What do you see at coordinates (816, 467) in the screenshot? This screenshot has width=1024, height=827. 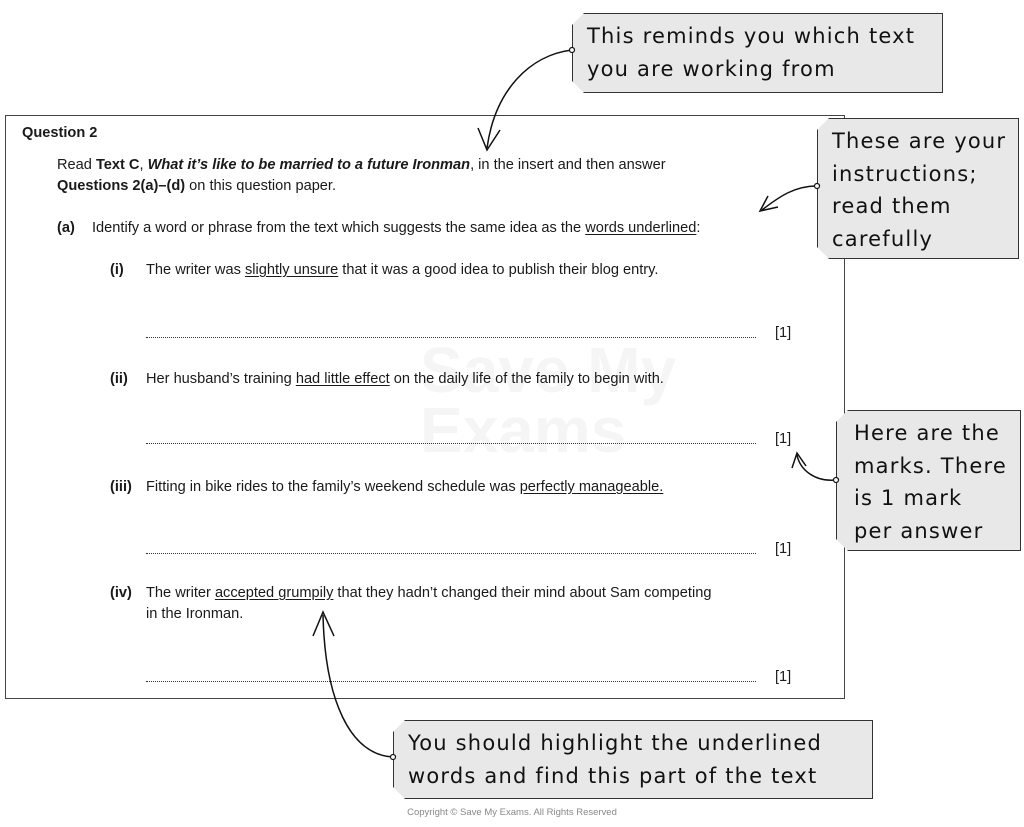 I see `arrow-to-marks` at bounding box center [816, 467].